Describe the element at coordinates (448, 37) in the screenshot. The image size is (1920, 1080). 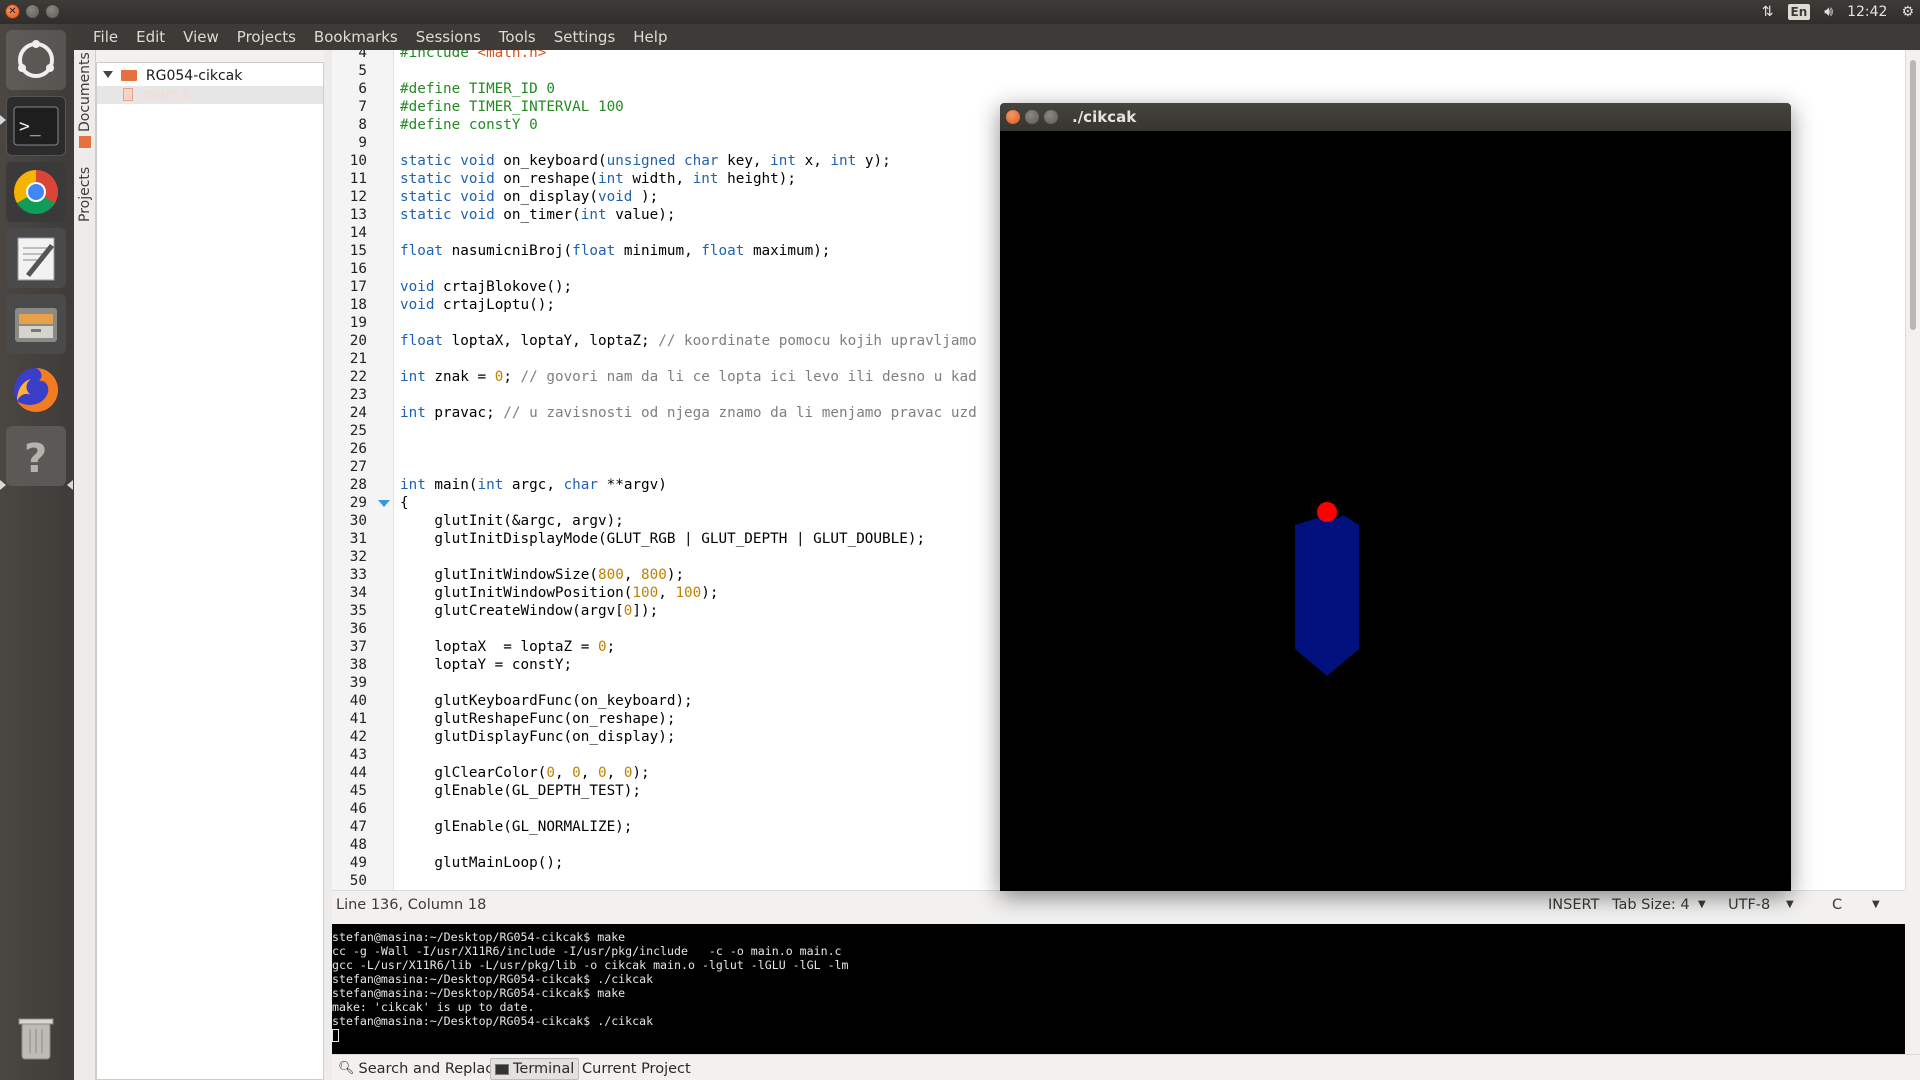
I see `menu-sessions: Sessions` at that location.